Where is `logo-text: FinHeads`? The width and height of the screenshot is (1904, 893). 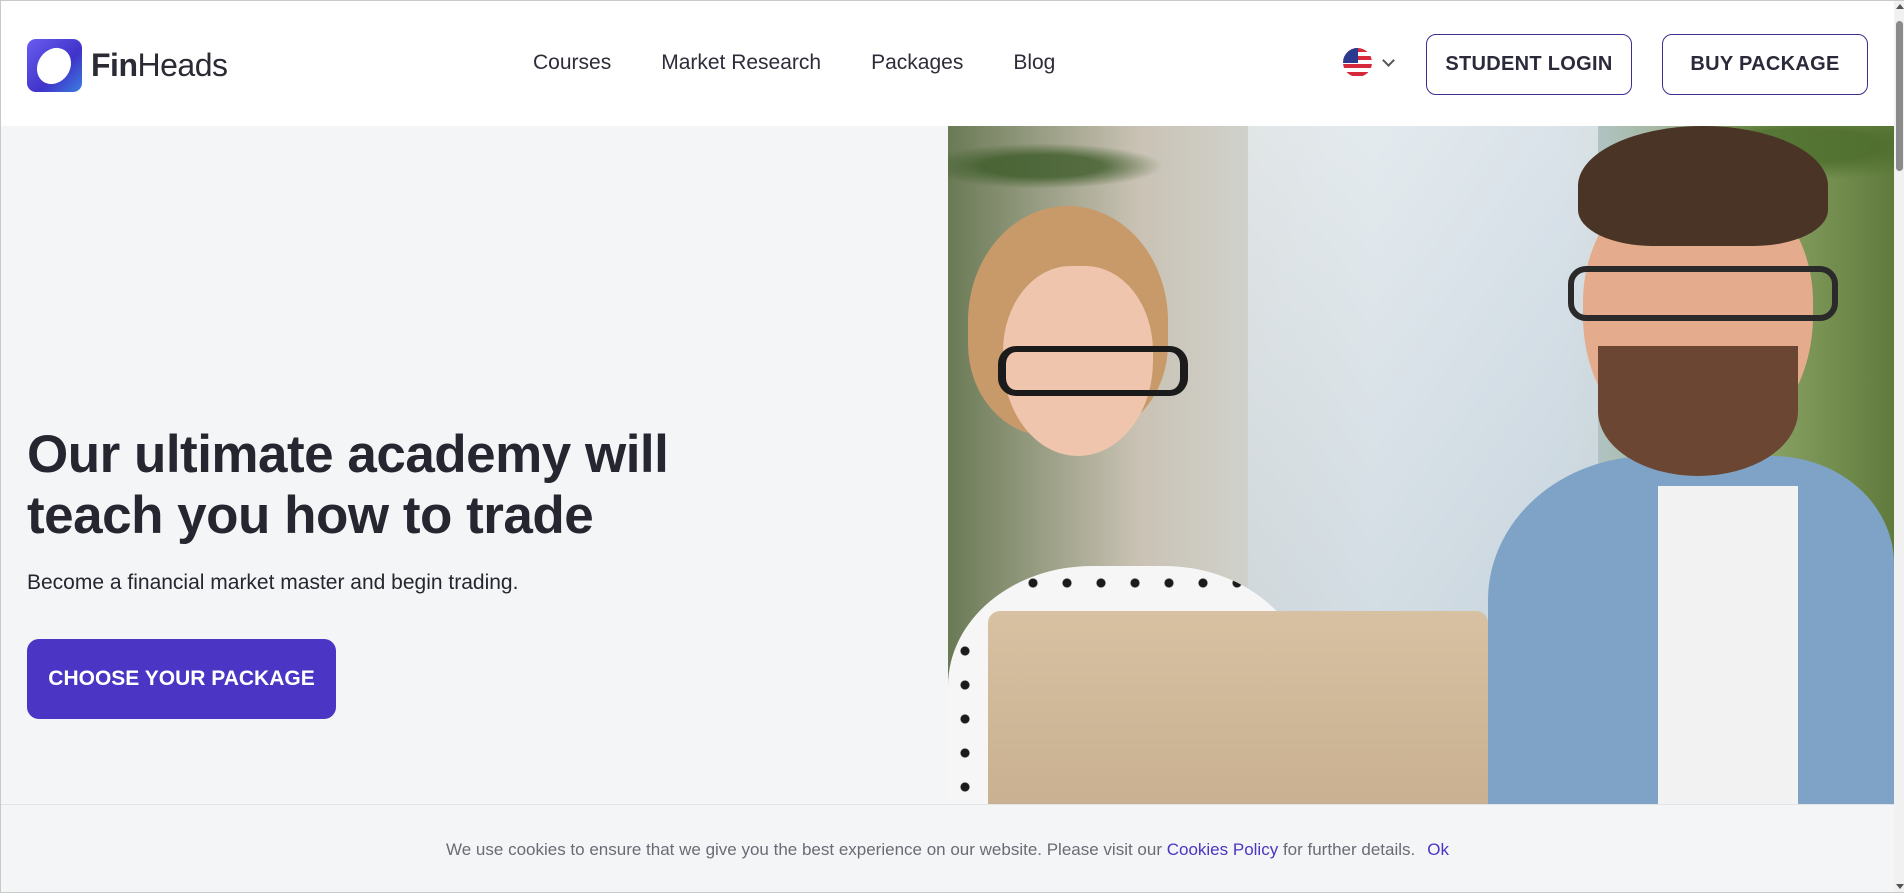 logo-text: FinHeads is located at coordinates (159, 65).